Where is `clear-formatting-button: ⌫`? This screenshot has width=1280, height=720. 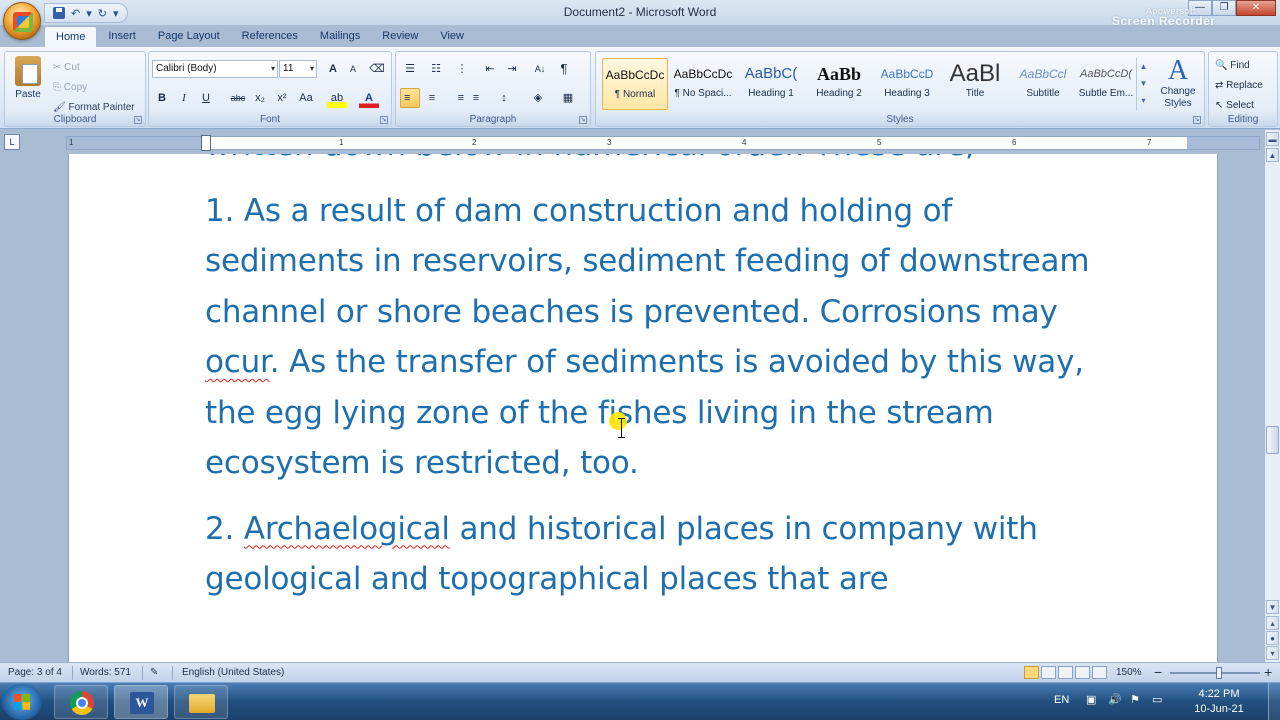 clear-formatting-button: ⌫ is located at coordinates (377, 69).